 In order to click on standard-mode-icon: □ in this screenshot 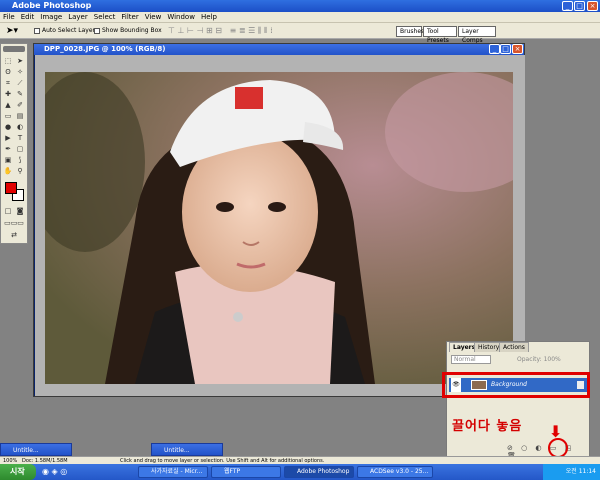, I will do `click(8, 211)`.